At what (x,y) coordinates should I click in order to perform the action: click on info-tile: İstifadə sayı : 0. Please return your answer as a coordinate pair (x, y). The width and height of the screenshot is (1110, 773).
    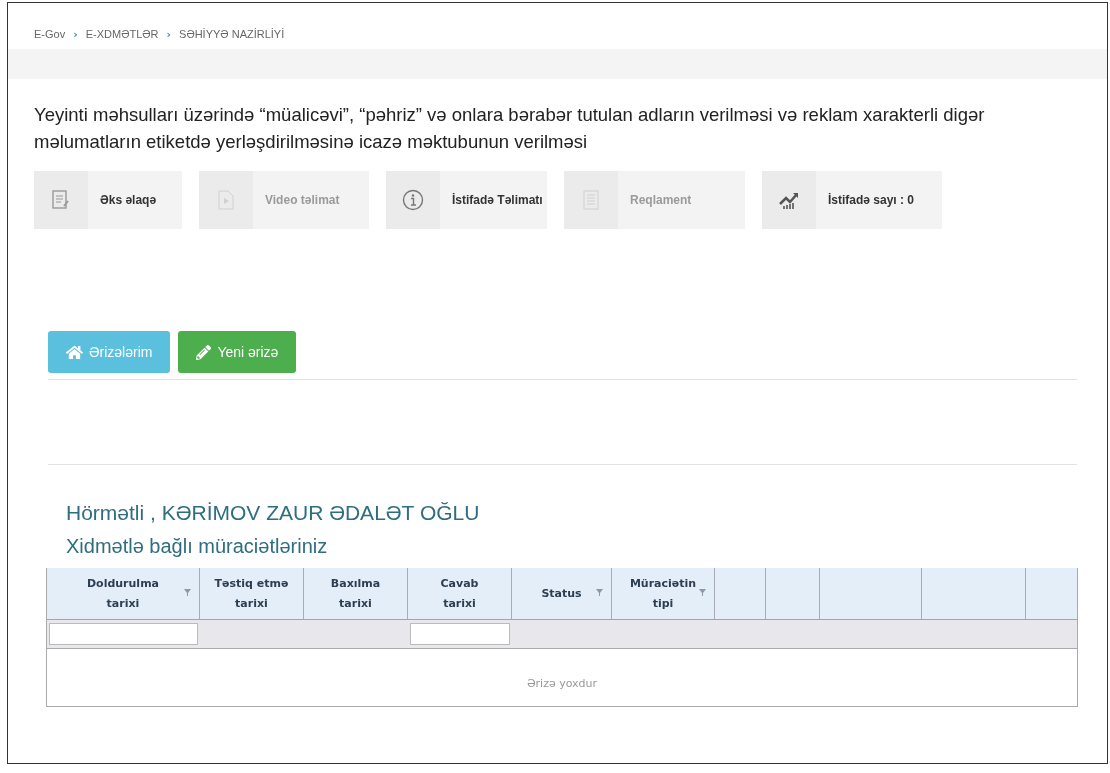
    Looking at the image, I should click on (852, 200).